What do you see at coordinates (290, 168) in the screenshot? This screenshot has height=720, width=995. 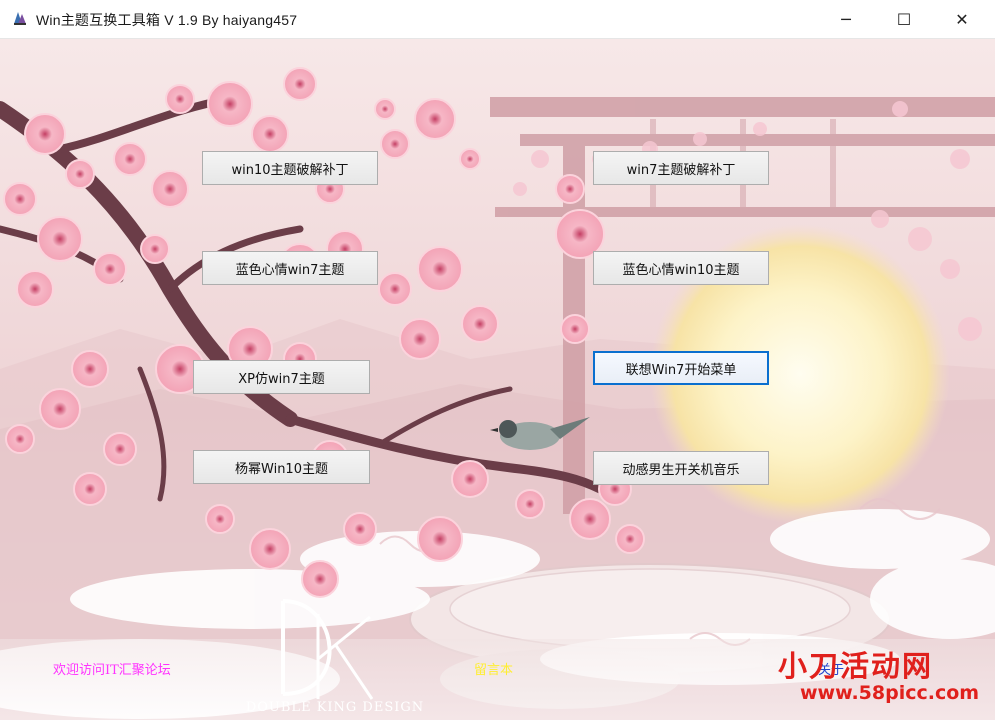 I see `win10-patch-button: win10主题破解补丁` at bounding box center [290, 168].